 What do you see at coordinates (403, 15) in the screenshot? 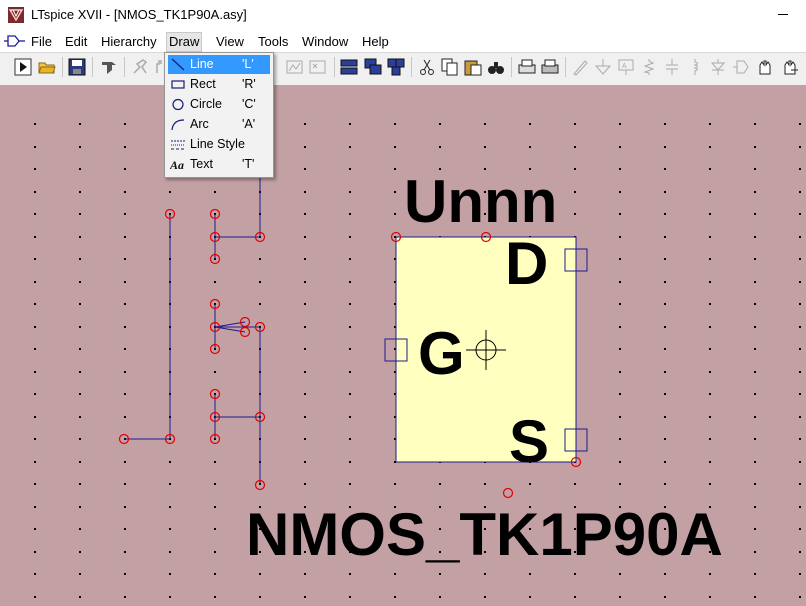
I see `title-bar: LTspice XVII - [NMOS_TK1P90A.asy]` at bounding box center [403, 15].